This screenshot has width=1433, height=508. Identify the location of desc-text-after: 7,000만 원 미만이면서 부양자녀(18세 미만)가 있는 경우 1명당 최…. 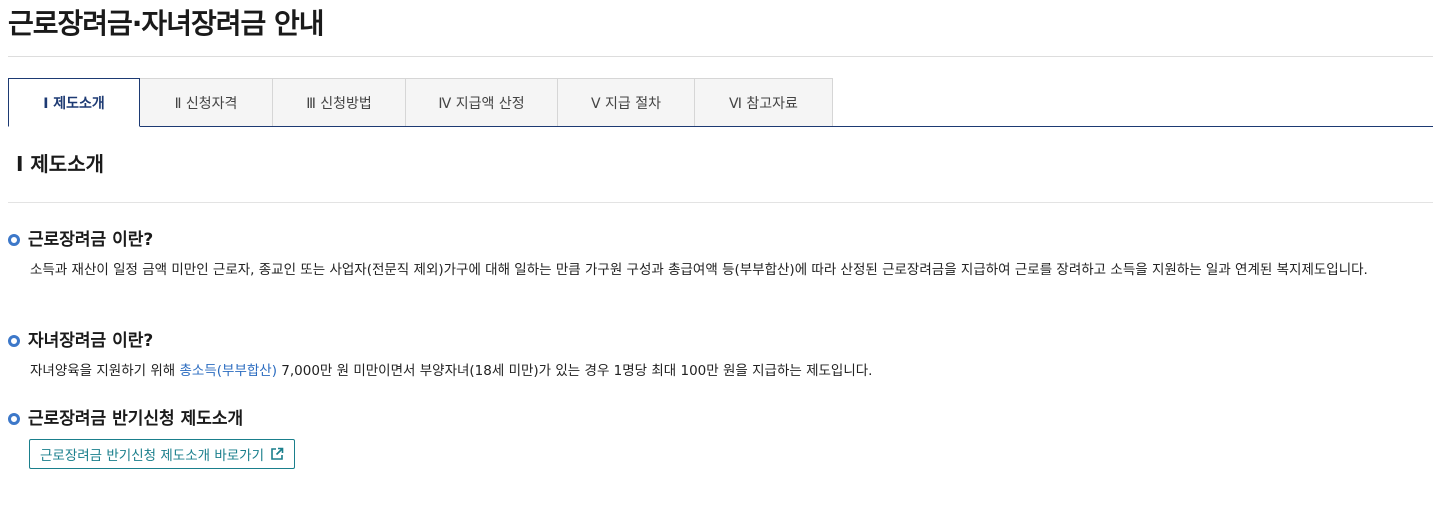
(574, 371).